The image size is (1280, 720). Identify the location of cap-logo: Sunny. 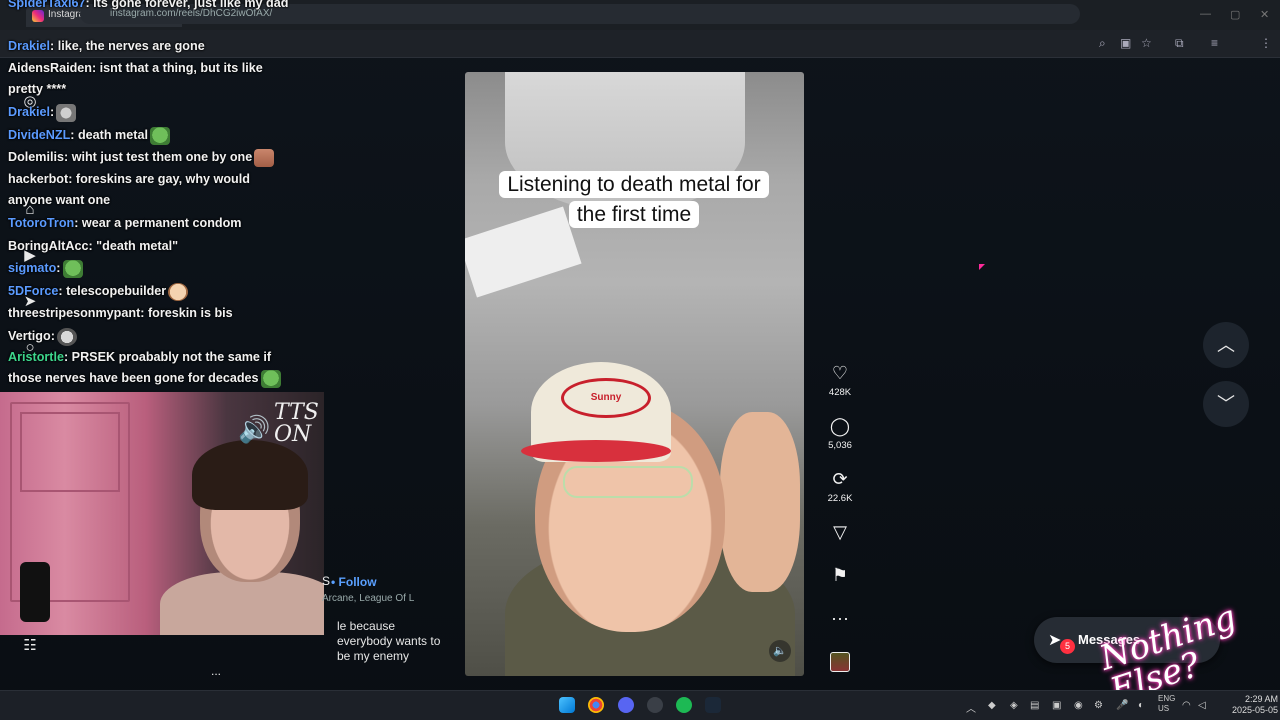
(606, 398).